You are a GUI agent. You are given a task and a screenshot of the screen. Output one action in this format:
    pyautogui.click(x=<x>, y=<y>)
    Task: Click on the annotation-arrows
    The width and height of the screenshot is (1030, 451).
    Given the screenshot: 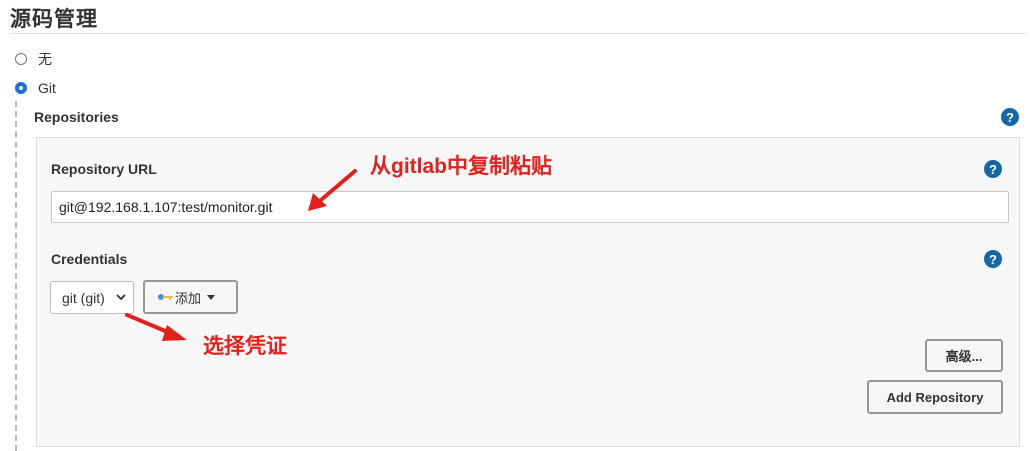 What is the action you would take?
    pyautogui.click(x=241, y=255)
    